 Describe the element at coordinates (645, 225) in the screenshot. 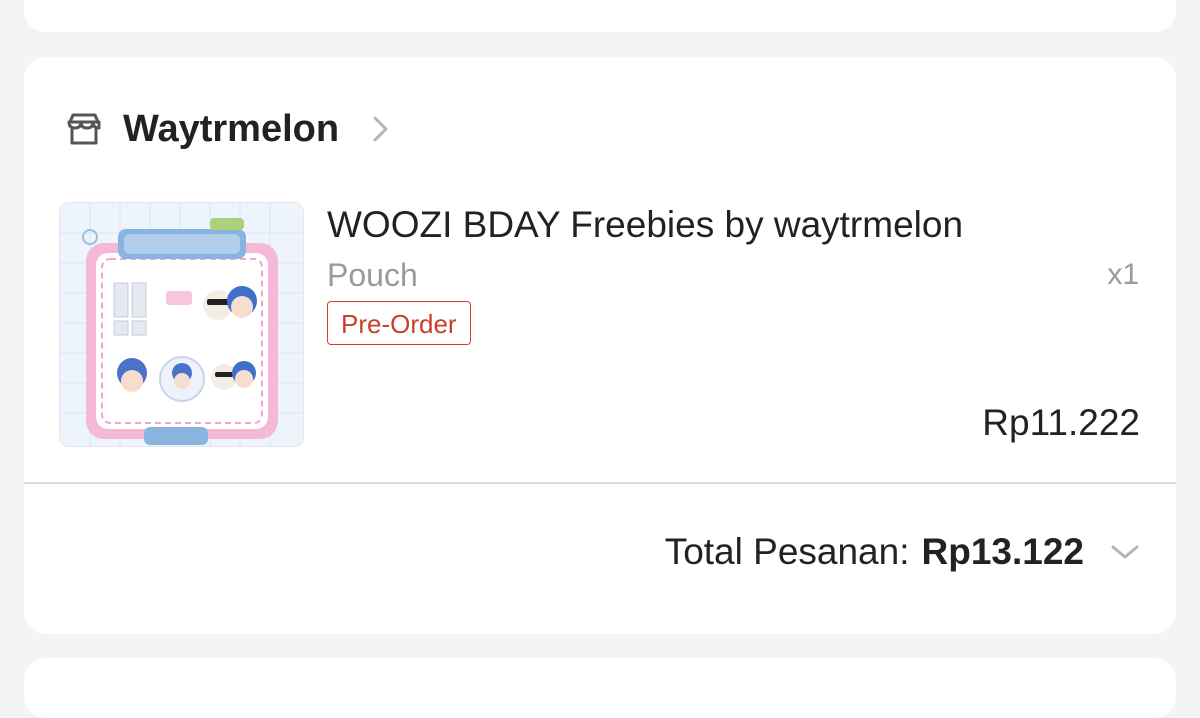

I see `product-title: WOOZI BDAY Freebies by waytrmelon` at that location.